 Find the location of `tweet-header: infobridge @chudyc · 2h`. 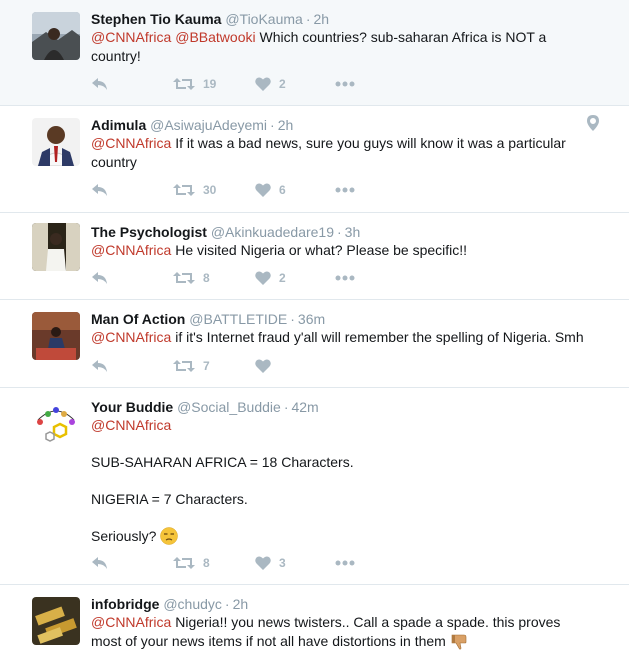

tweet-header: infobridge @chudyc · 2h is located at coordinates (169, 604).